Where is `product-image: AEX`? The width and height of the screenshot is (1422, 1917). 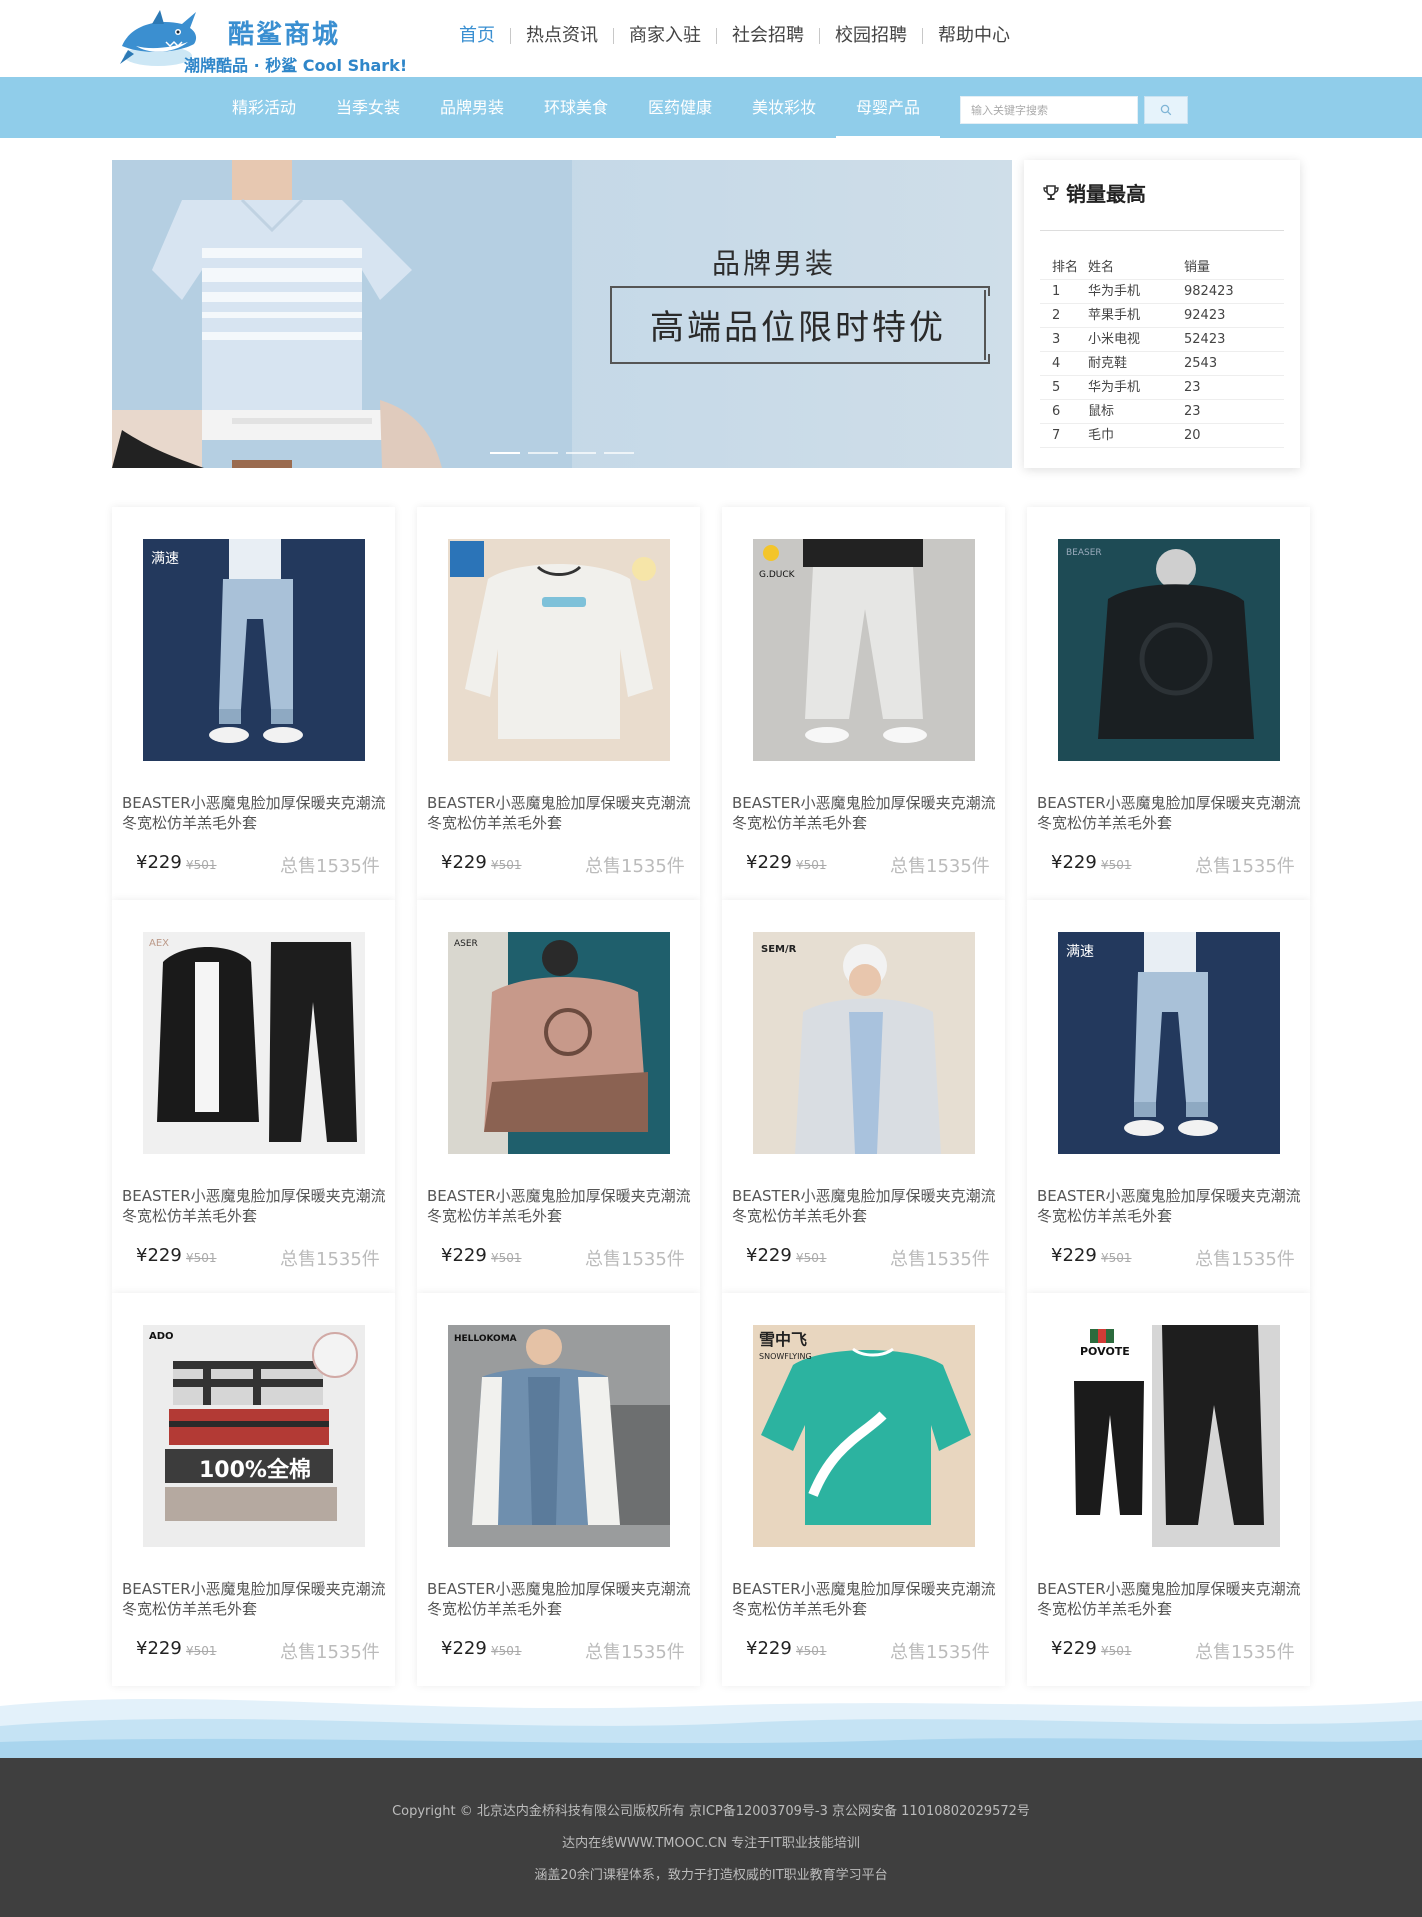
product-image: AEX is located at coordinates (254, 1043).